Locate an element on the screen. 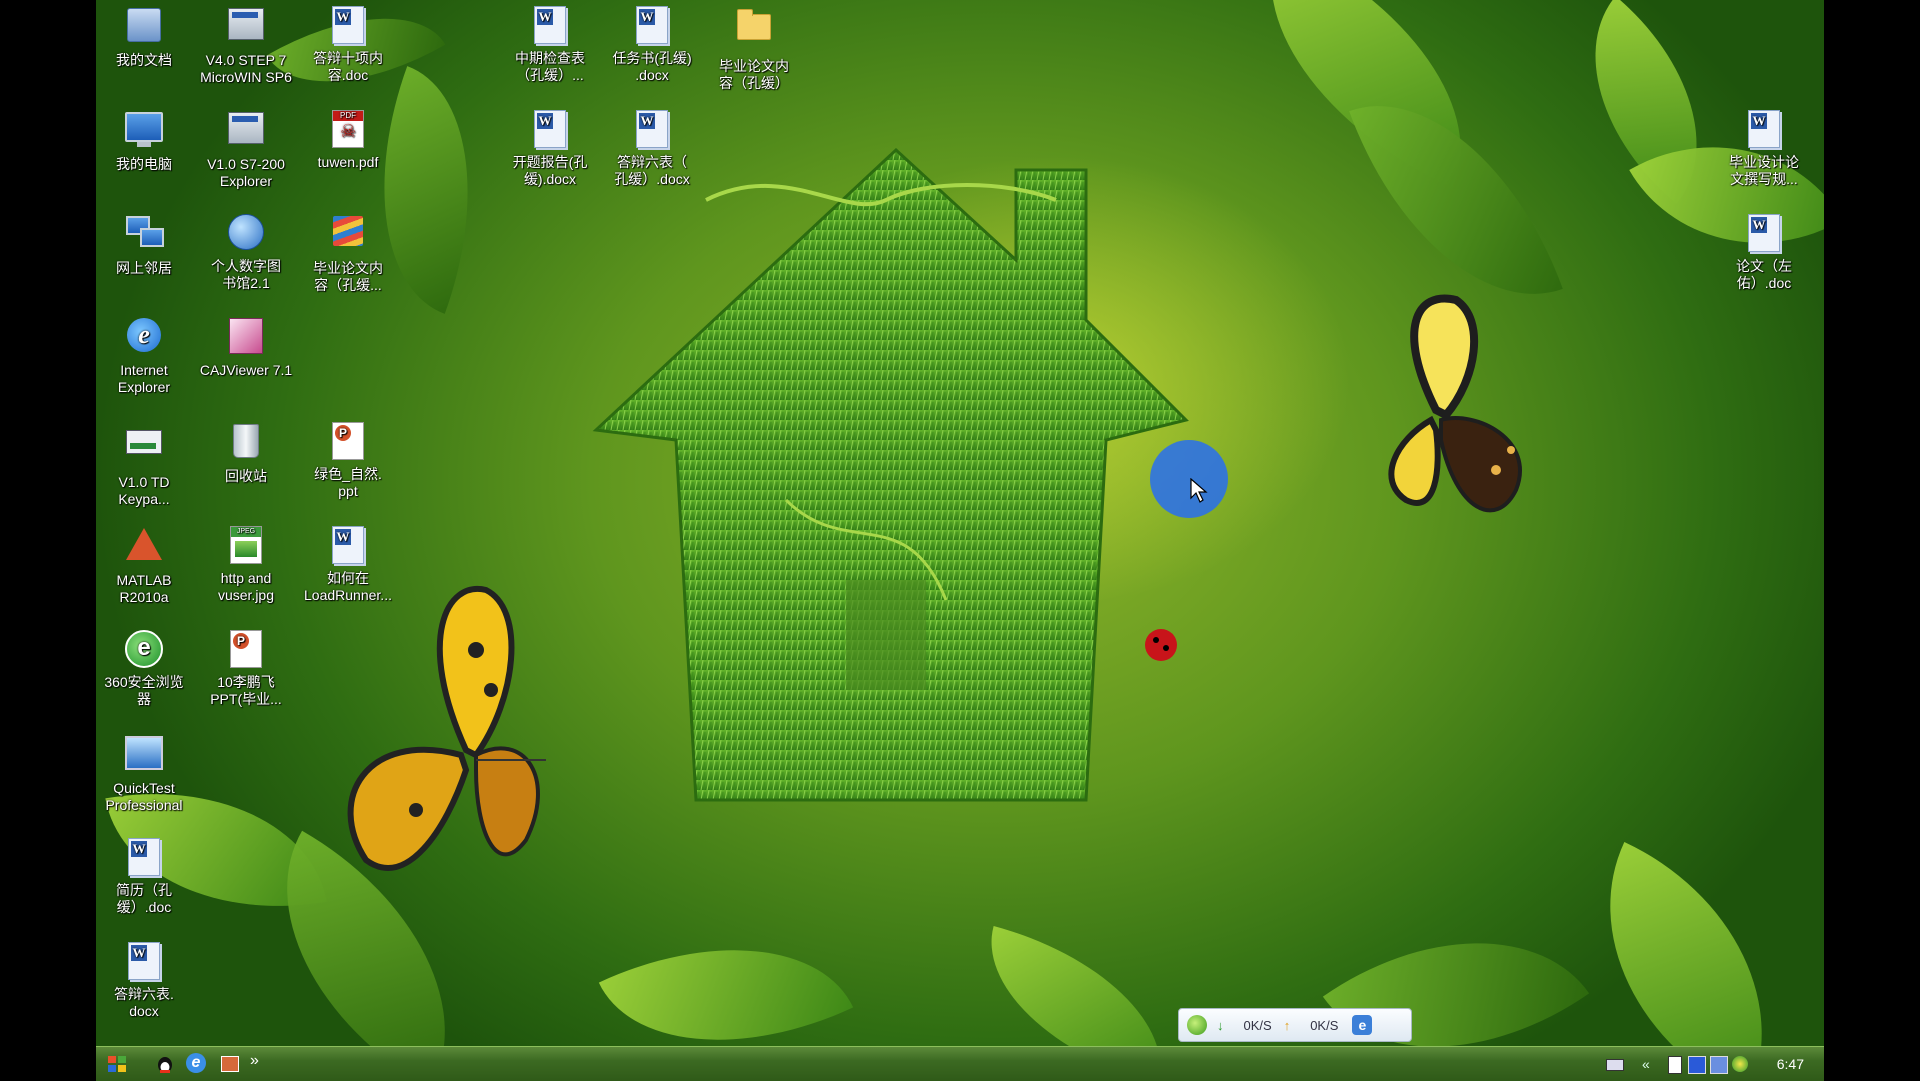 This screenshot has height=1081, width=1920. desktop-icon-defense-six-tables-kong-doc: 答辩六表（ 孔缓）.docx is located at coordinates (652, 148).